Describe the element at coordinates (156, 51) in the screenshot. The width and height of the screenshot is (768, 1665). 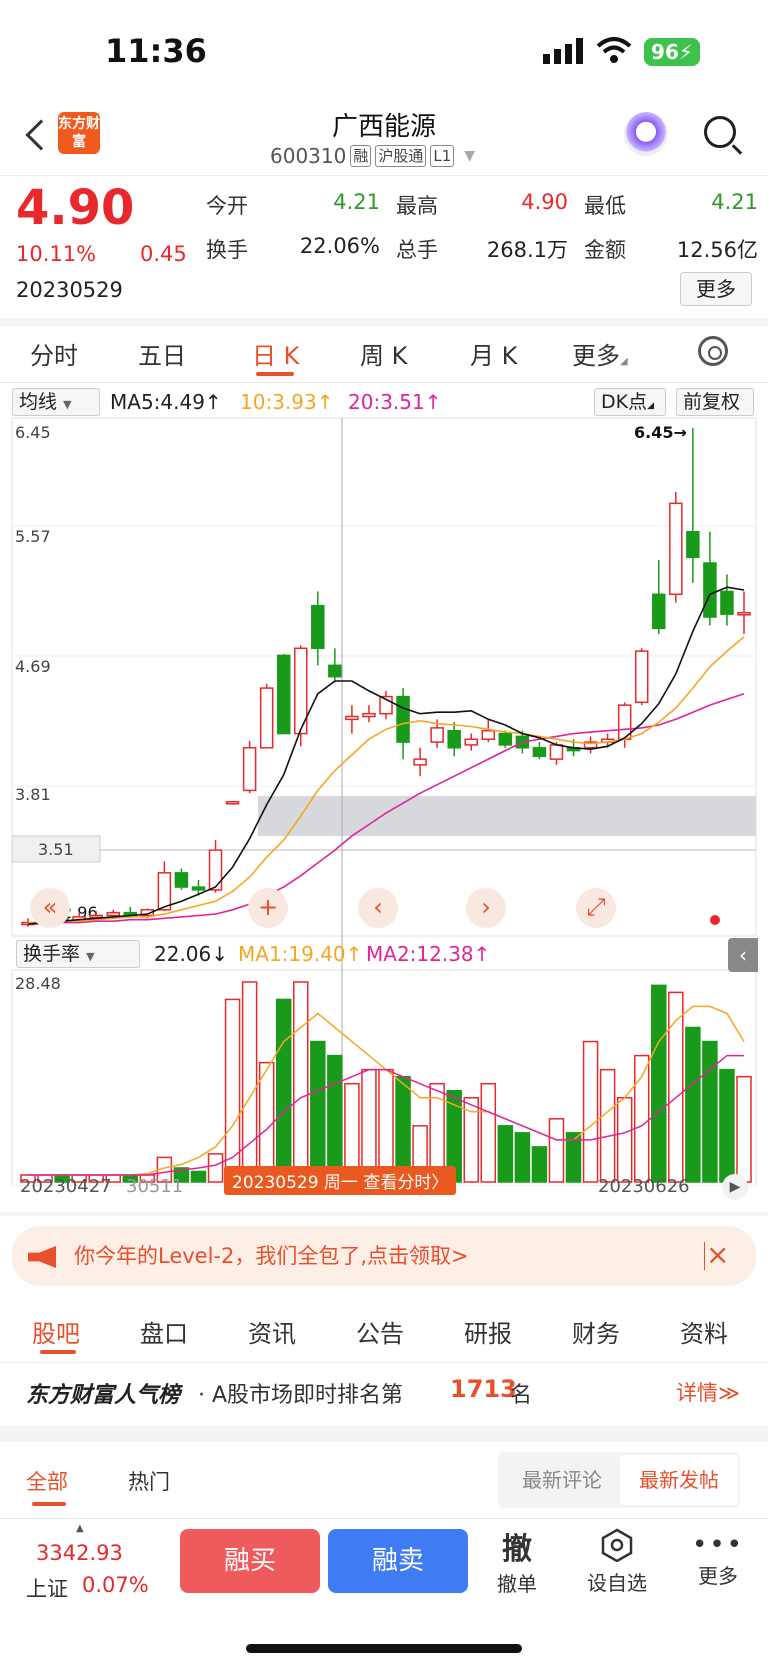
I see `status-time: 11:36` at that location.